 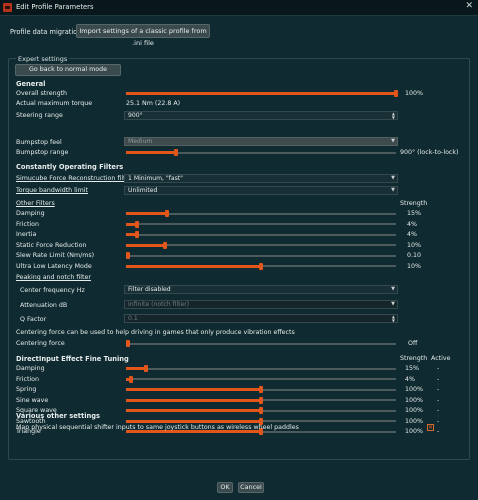 I want to click on filter-friction-value: 4%, so click(x=412, y=224).